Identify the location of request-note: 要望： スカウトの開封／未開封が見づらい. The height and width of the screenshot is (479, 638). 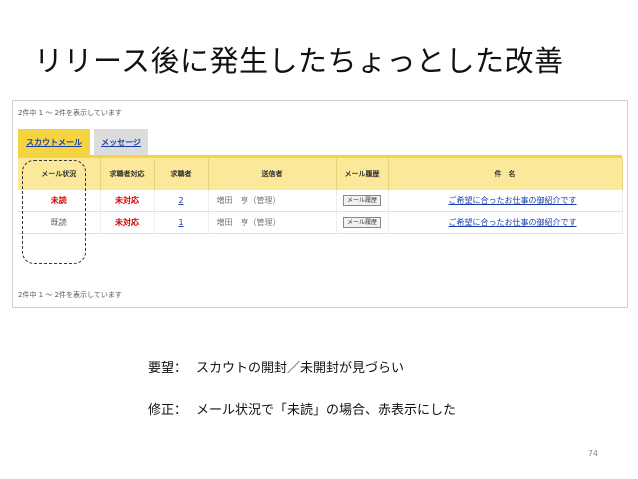
(276, 366).